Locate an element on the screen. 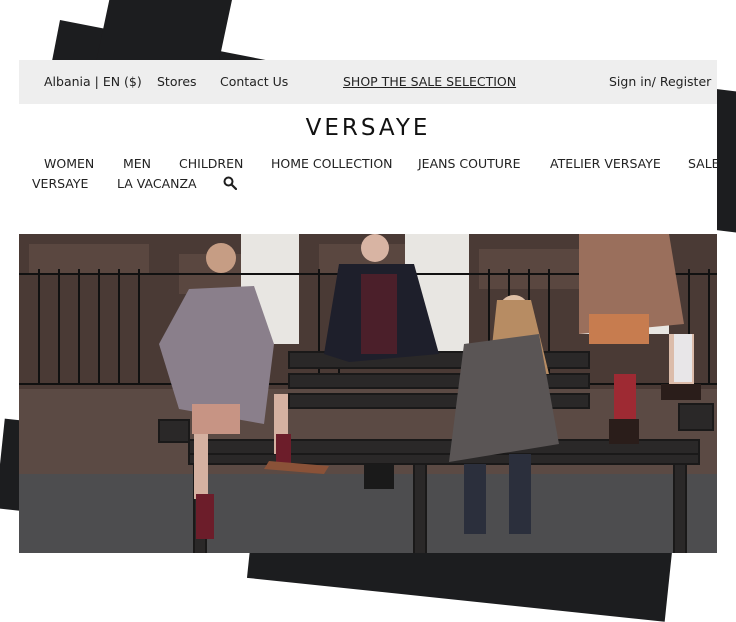 The height and width of the screenshot is (622, 736). nav-item-men: MEN is located at coordinates (137, 163).